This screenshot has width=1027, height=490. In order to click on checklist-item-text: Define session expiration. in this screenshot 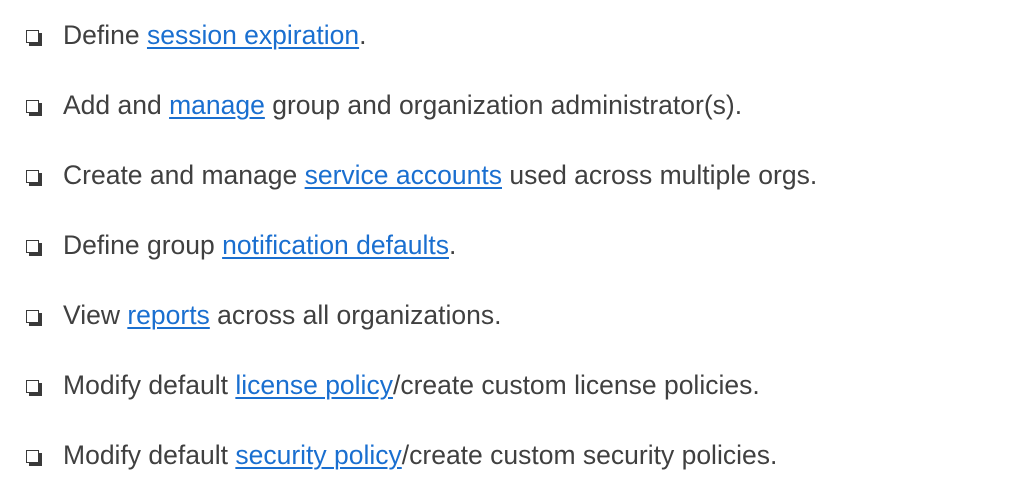, I will do `click(215, 34)`.